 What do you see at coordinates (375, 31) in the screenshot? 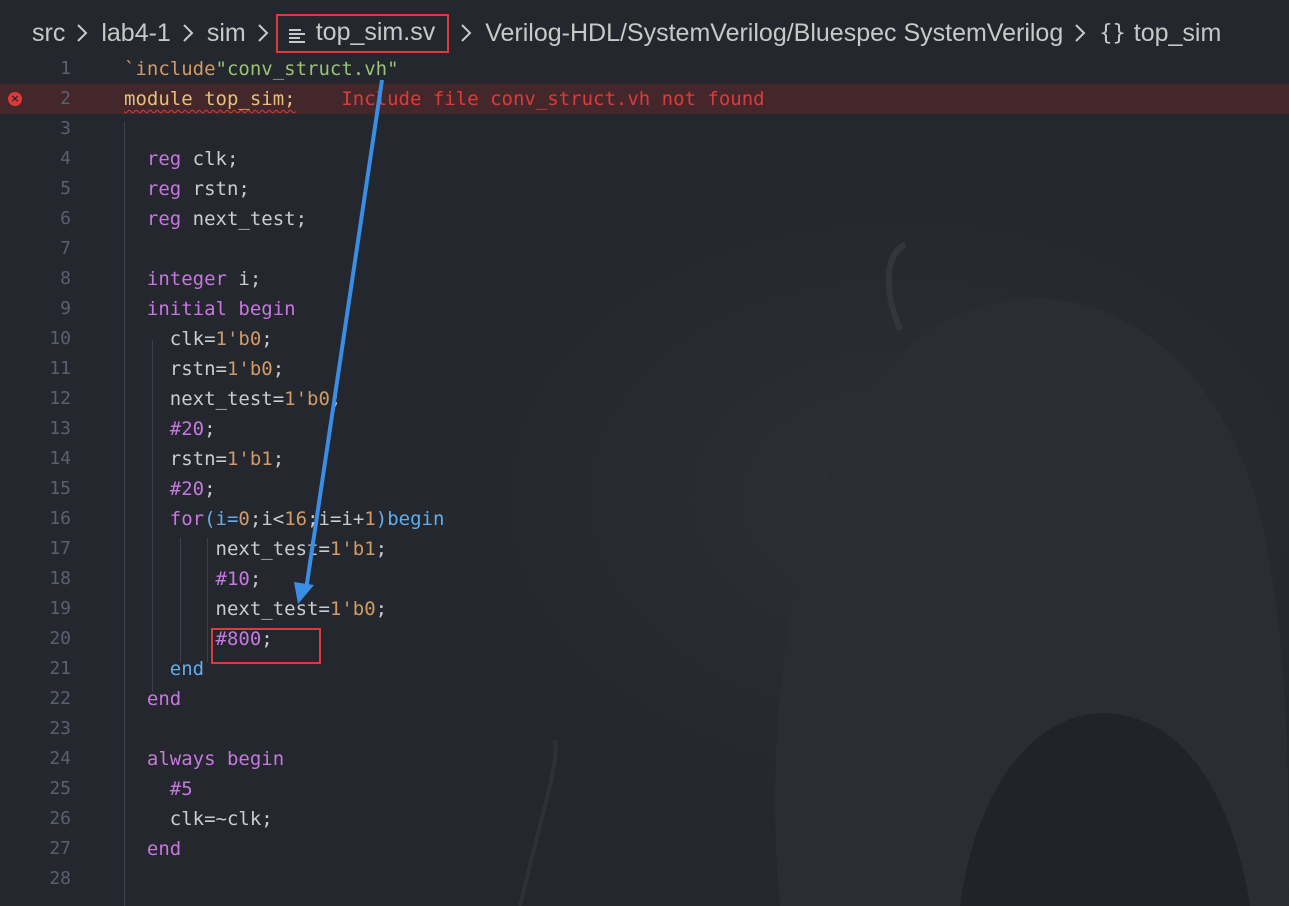
I see `file-name: top_sim.sv` at bounding box center [375, 31].